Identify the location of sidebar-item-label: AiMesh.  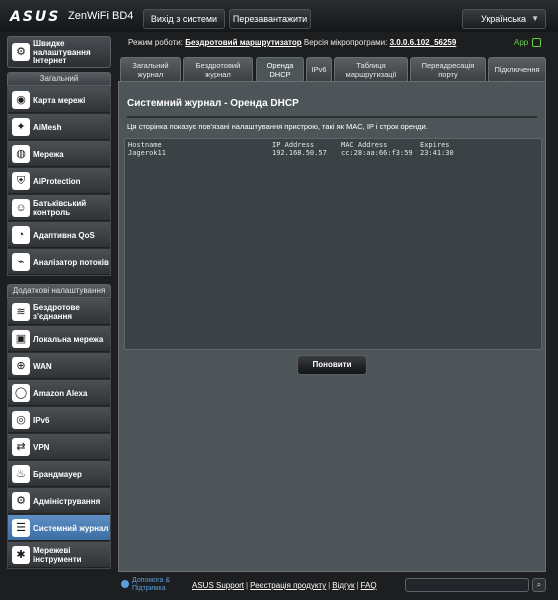
(47, 127).